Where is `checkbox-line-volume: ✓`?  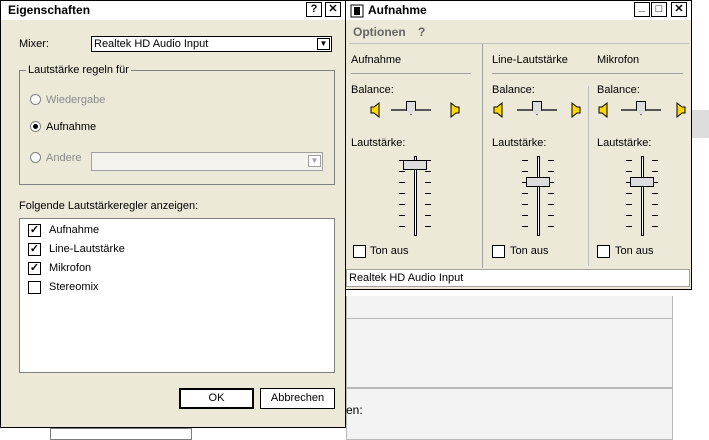 checkbox-line-volume: ✓ is located at coordinates (34, 249).